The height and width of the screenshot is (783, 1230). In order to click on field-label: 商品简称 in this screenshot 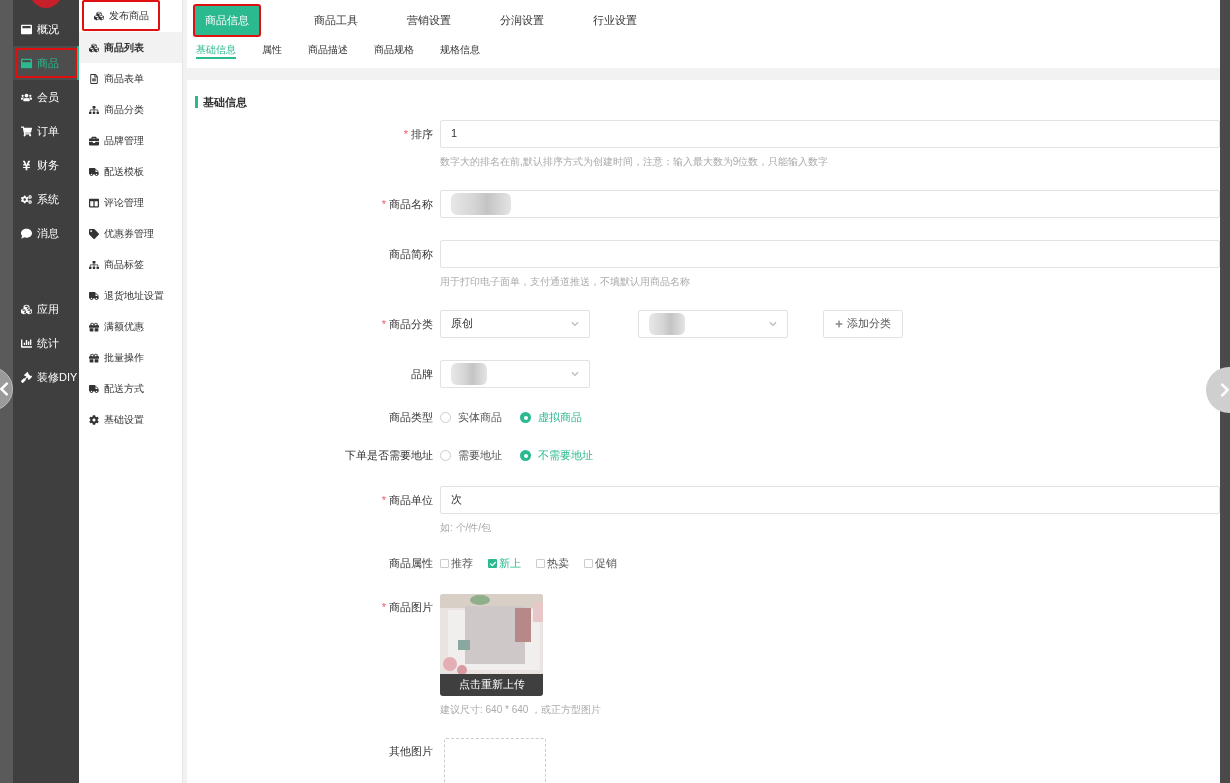, I will do `click(411, 254)`.